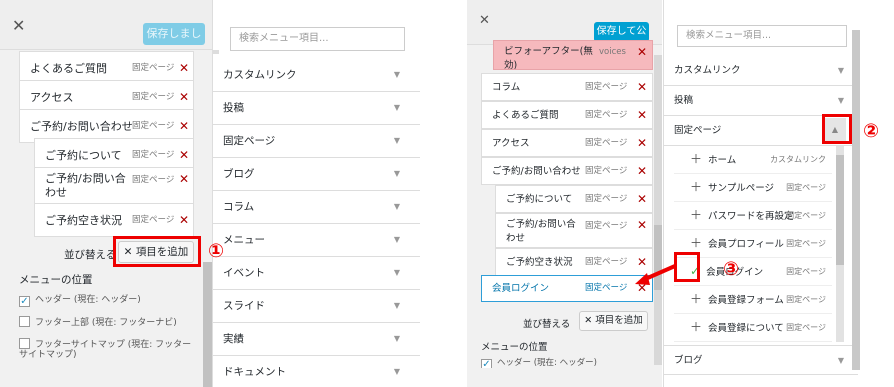 Image resolution: width=894 pixels, height=387 pixels. I want to click on arrow-icon, so click(655, 274).